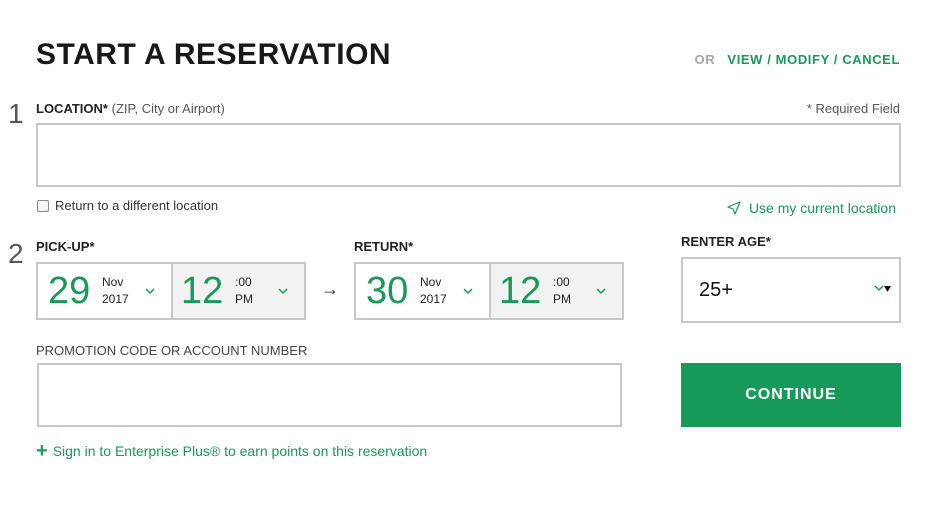  What do you see at coordinates (244, 291) in the screenshot?
I see `pickup-minutes-ampm: :00 PM` at bounding box center [244, 291].